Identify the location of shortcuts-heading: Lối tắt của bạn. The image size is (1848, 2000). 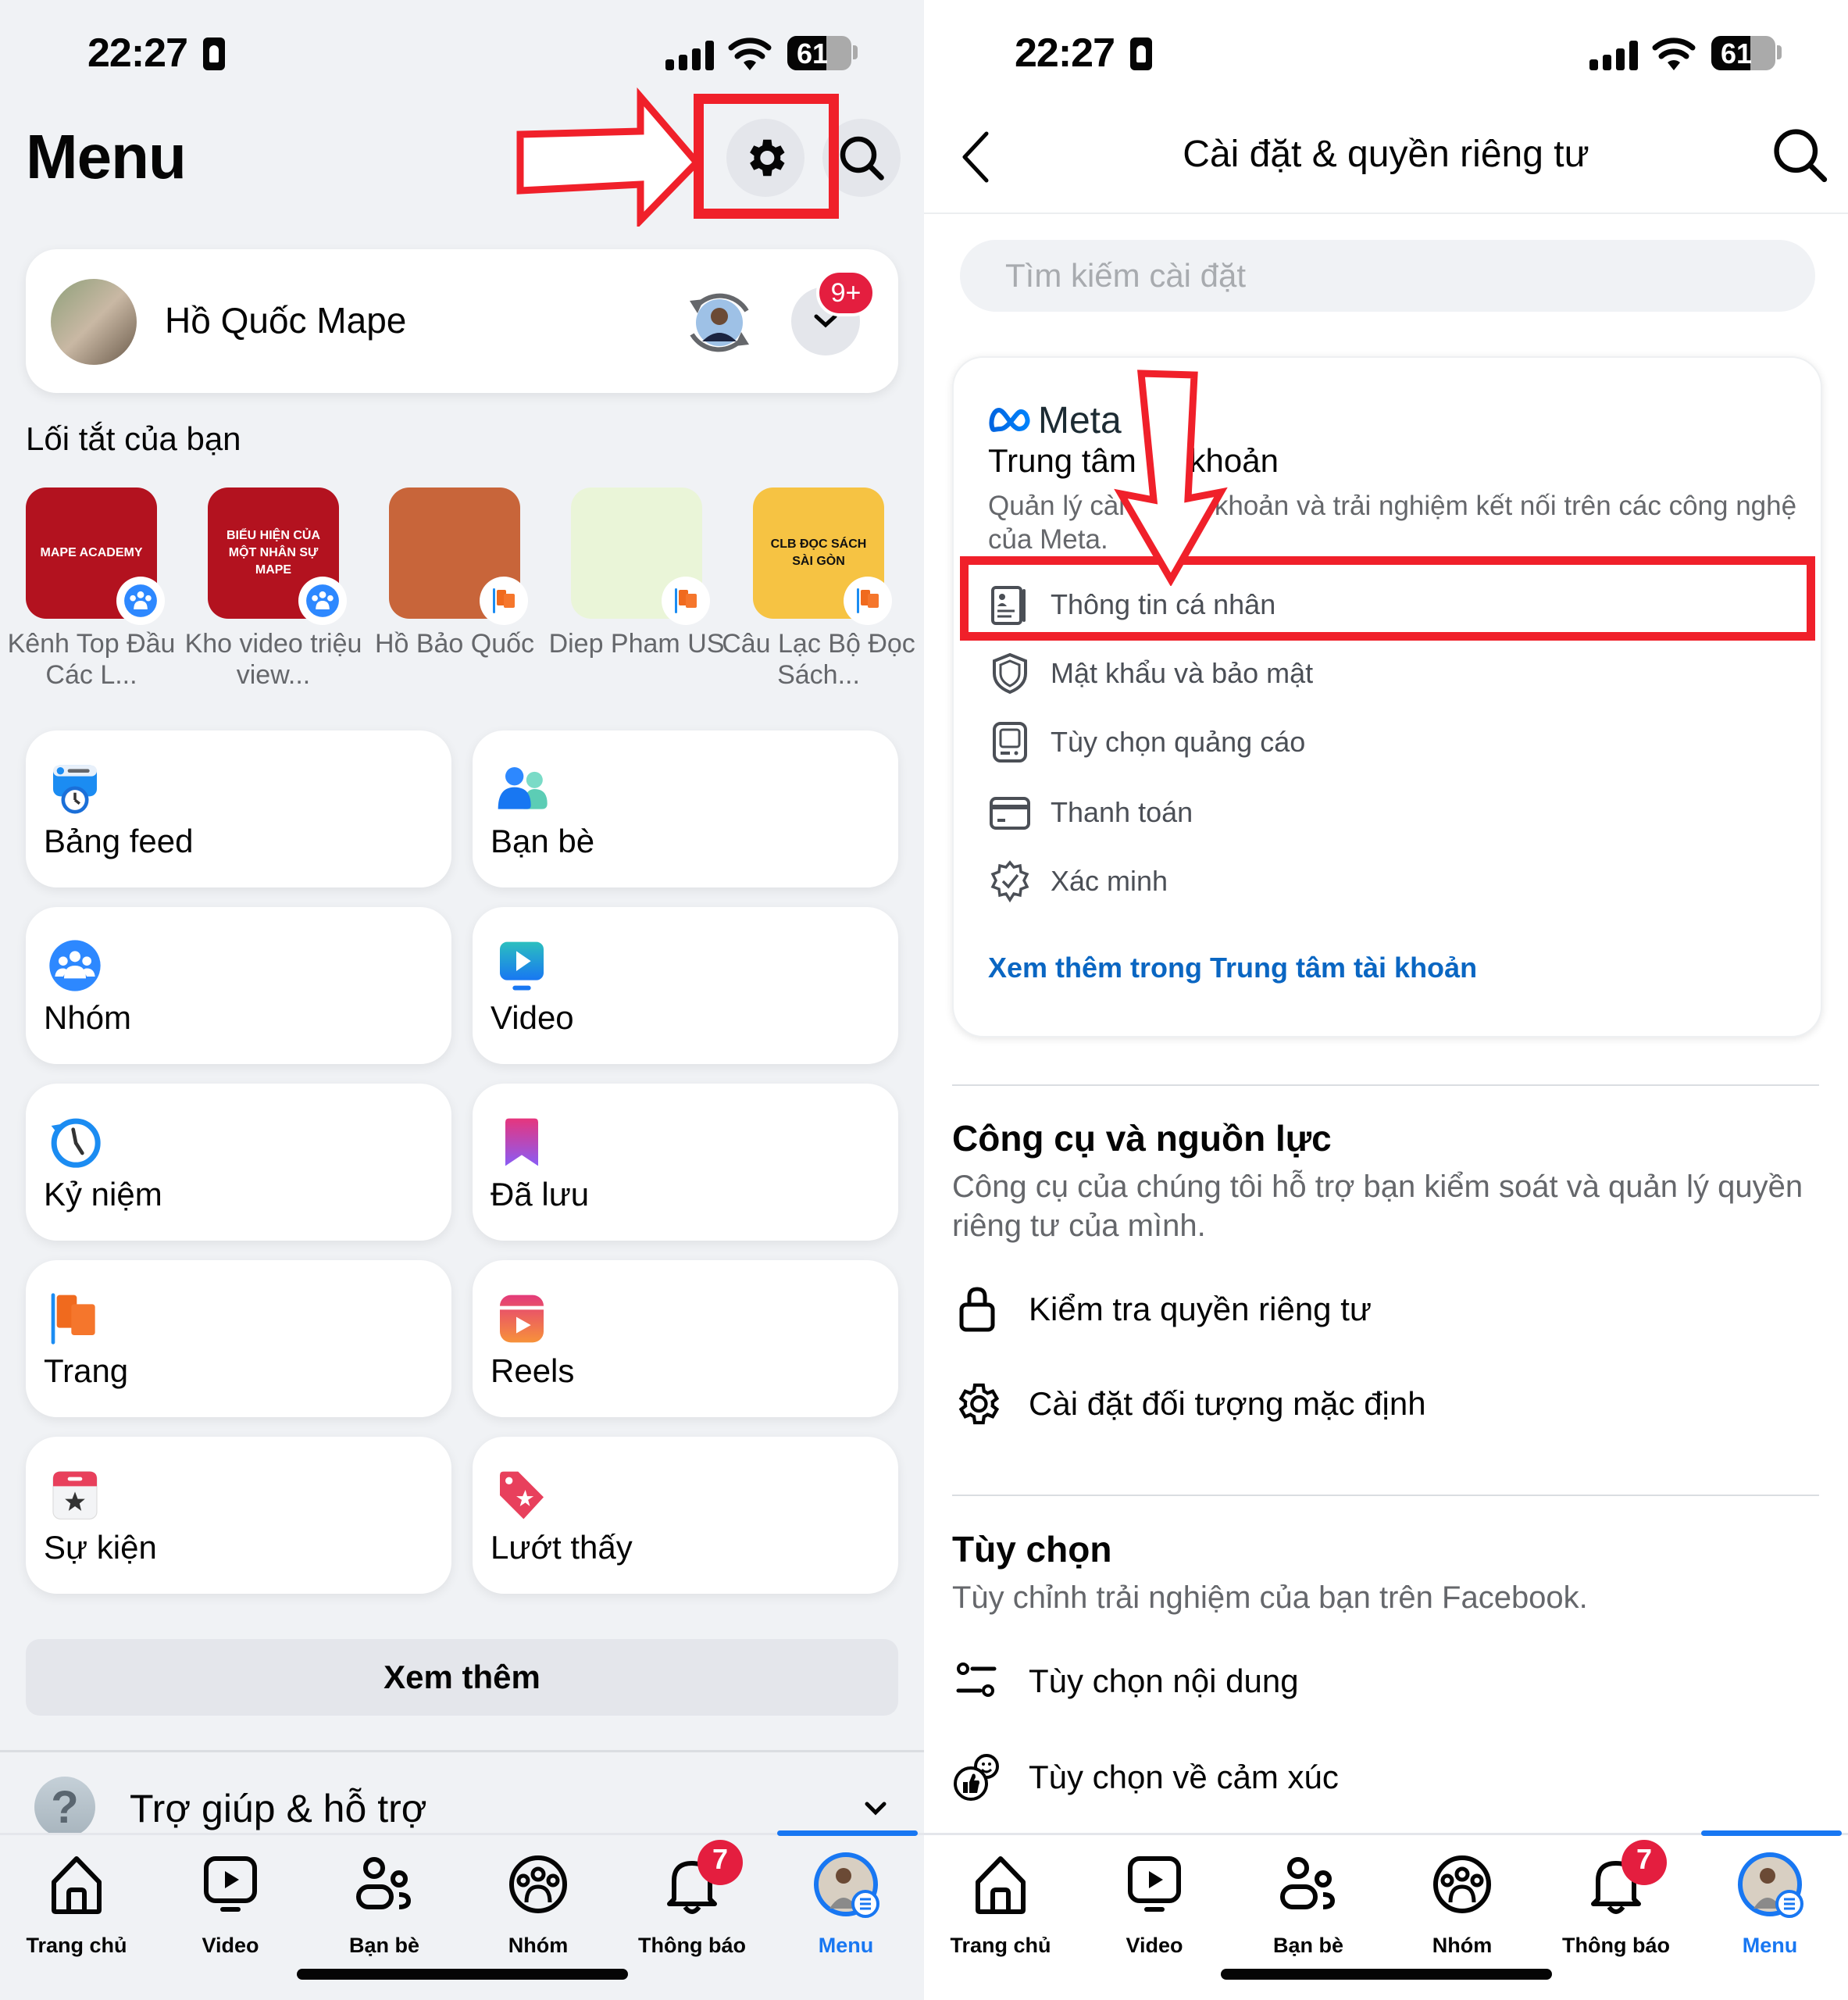
(133, 438).